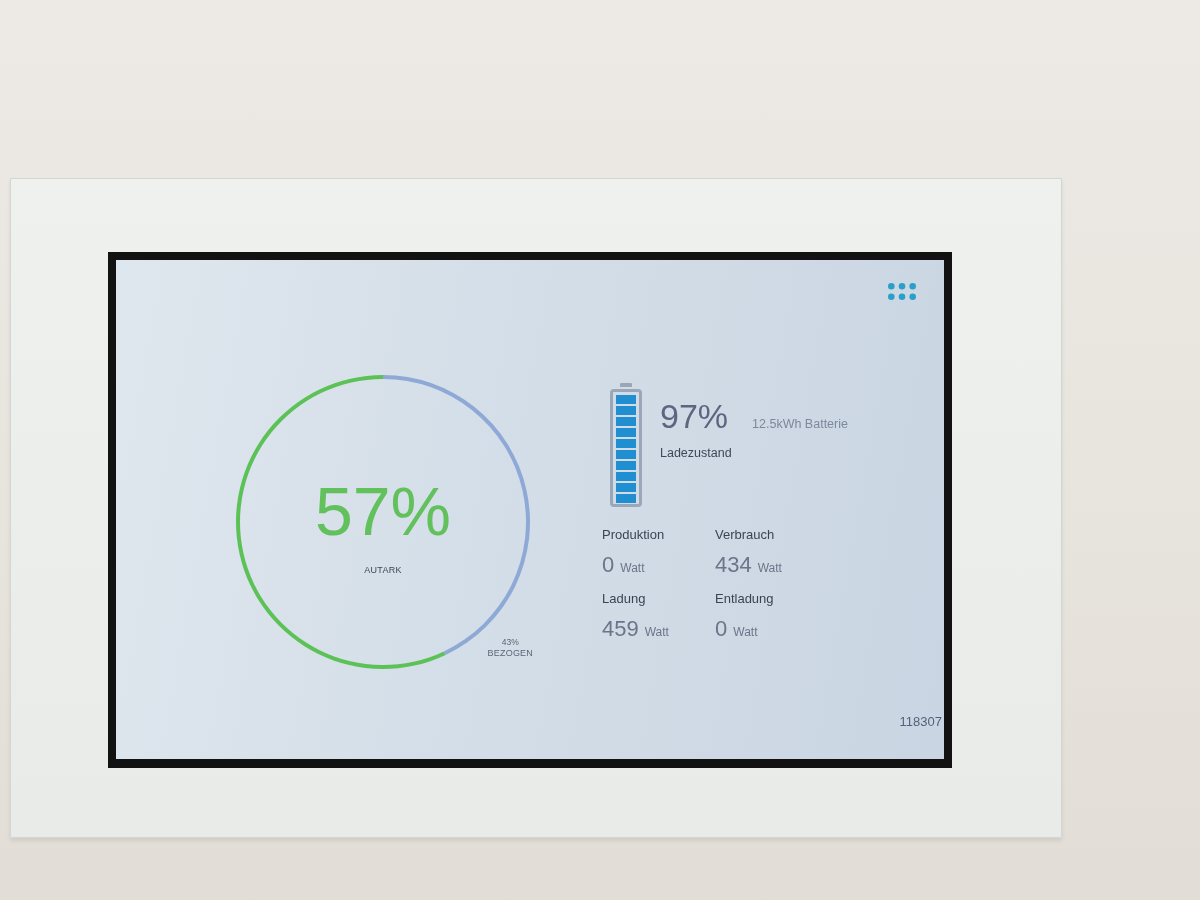 This screenshot has height=900, width=1200. I want to click on grid-percent: 43%, so click(510, 643).